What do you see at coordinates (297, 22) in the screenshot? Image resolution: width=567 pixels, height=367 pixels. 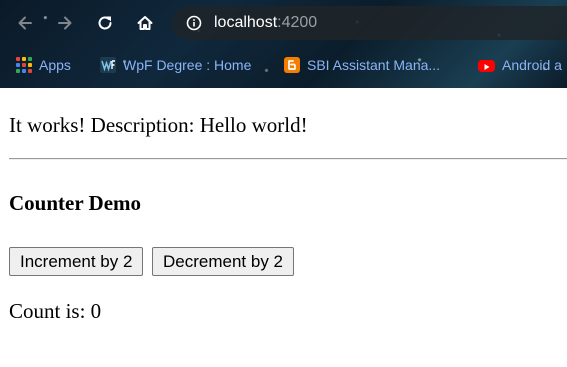 I see `address-port: :4200` at bounding box center [297, 22].